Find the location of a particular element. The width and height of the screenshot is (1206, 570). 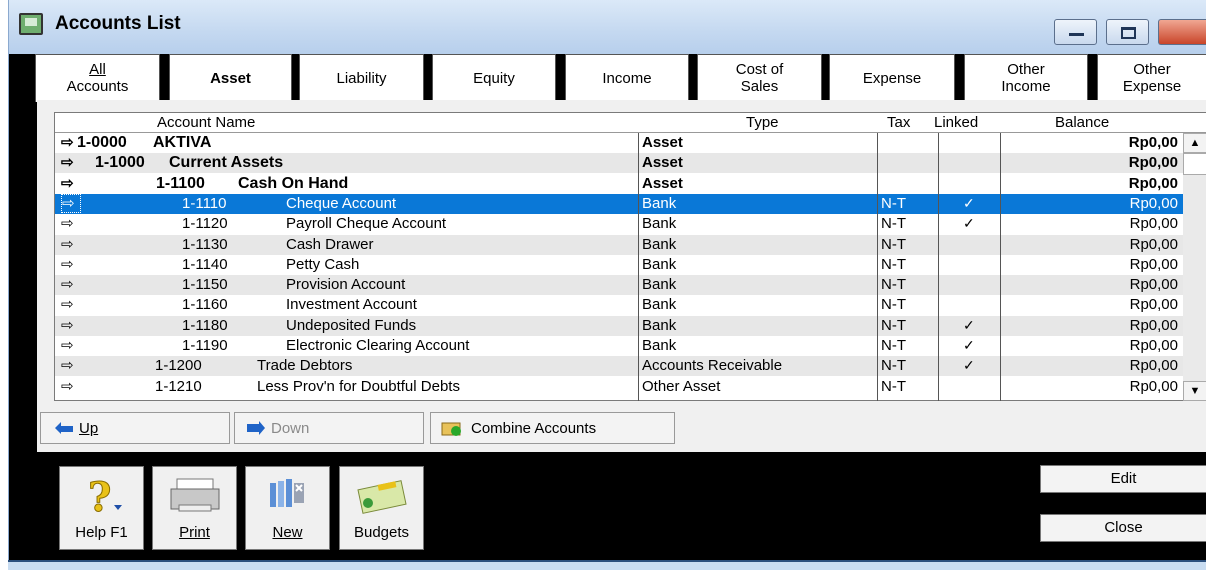

printer-icon is located at coordinates (195, 495).